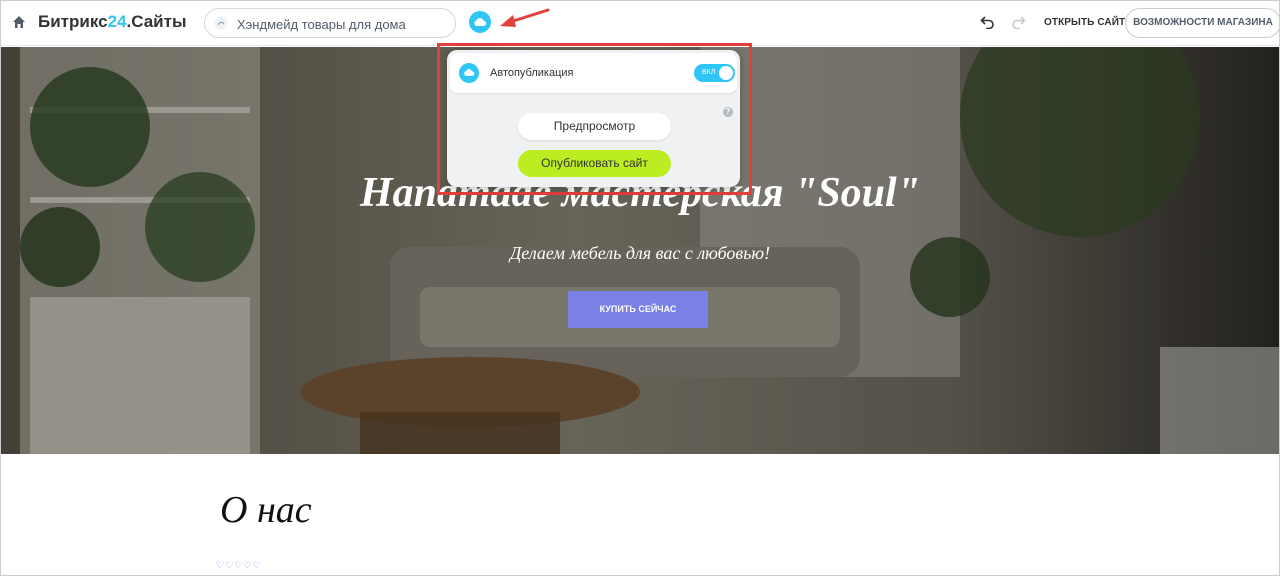  I want to click on buy-now-button: КУПИТЬ СЕЙЧАС, so click(638, 309).